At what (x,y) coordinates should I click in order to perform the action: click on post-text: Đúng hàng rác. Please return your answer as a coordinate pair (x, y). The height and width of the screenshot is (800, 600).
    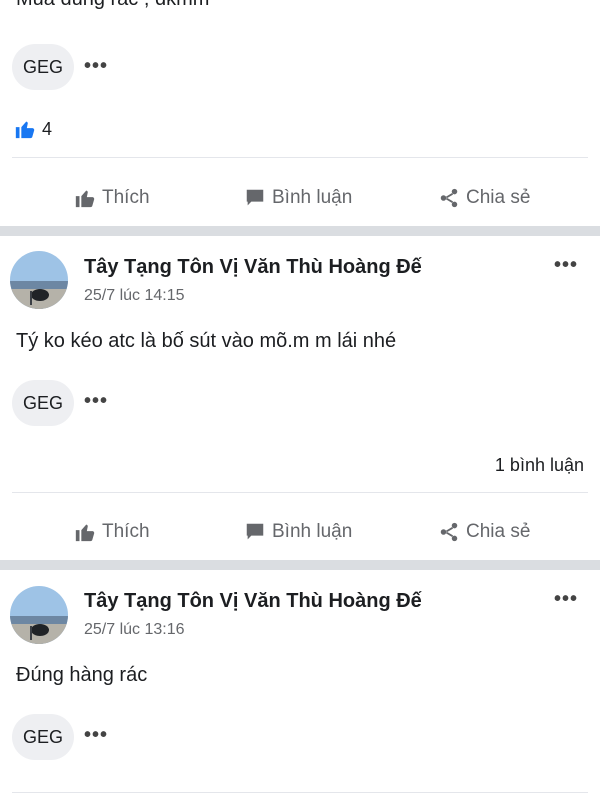
    Looking at the image, I should click on (82, 675).